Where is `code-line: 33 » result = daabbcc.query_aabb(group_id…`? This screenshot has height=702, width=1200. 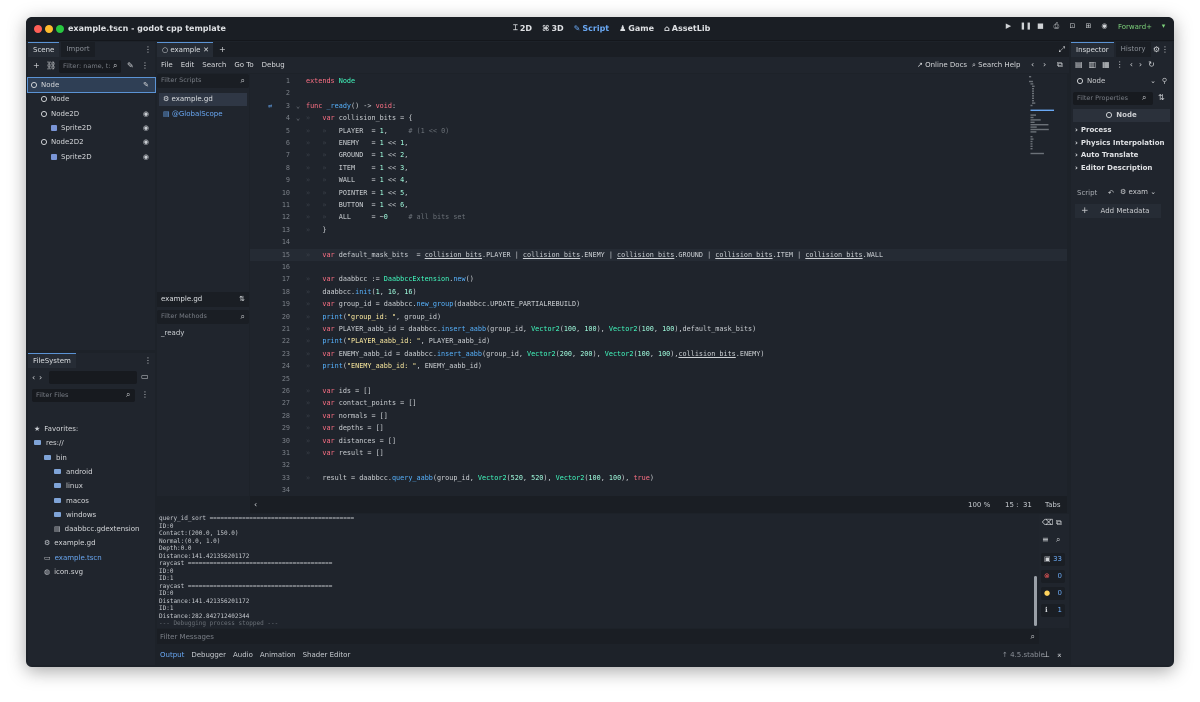
code-line: 33 » result = daabbcc.query_aabb(group_id… is located at coordinates (658, 478).